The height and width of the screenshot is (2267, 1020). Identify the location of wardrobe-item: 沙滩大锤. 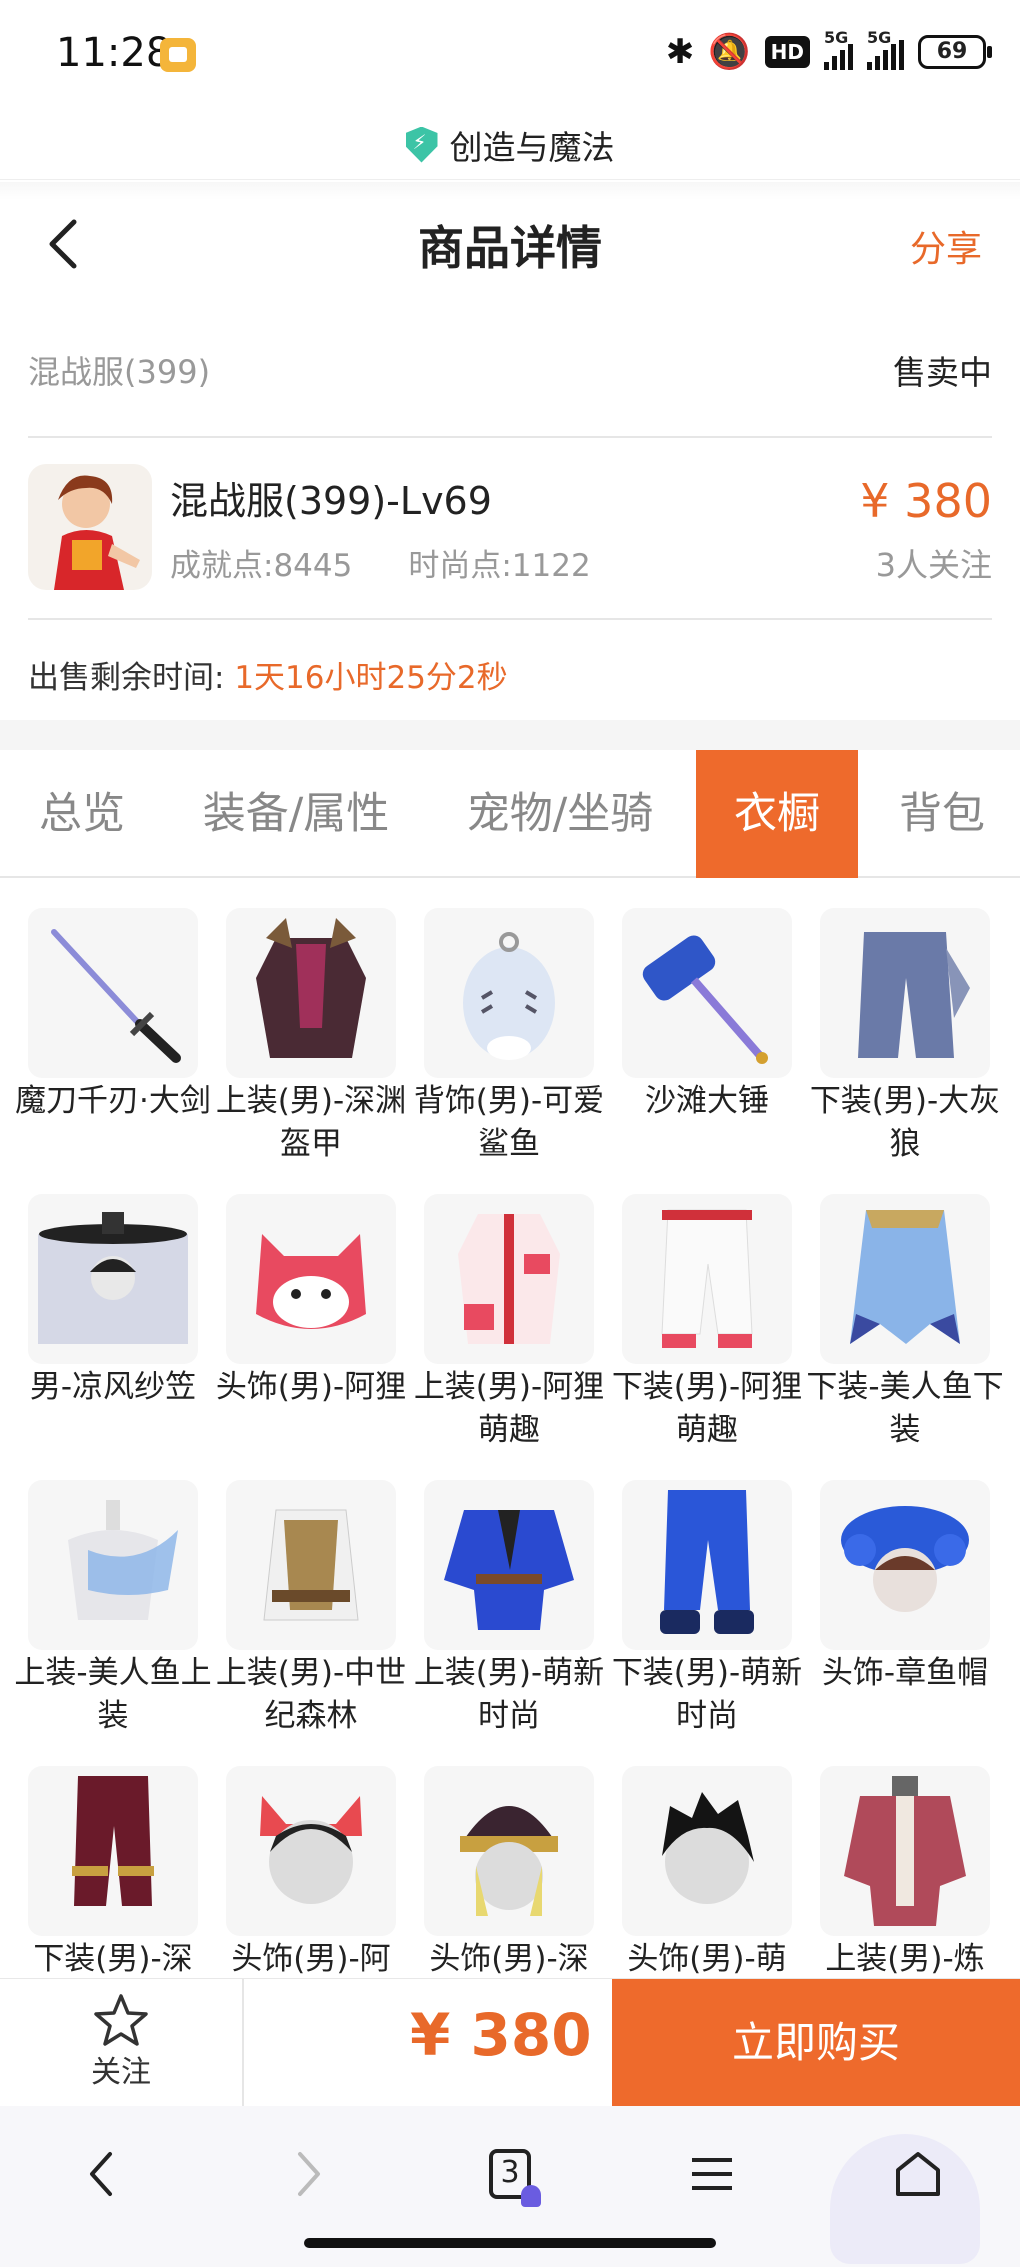
(707, 1015).